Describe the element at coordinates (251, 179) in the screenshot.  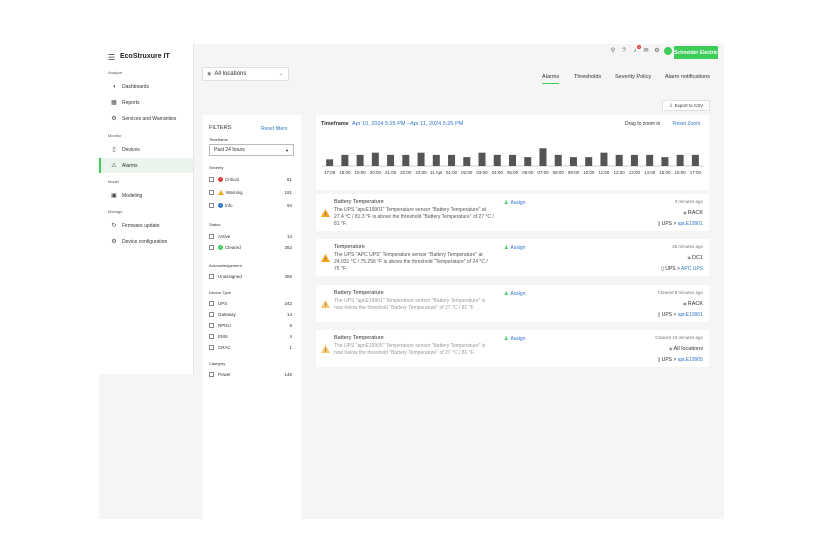
I see `severity-critical: ! Critical 81` at that location.